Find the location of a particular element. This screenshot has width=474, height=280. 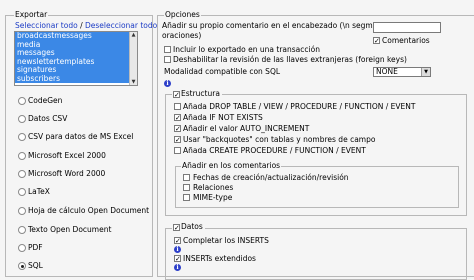

format-radio-csv is located at coordinates (22, 119).